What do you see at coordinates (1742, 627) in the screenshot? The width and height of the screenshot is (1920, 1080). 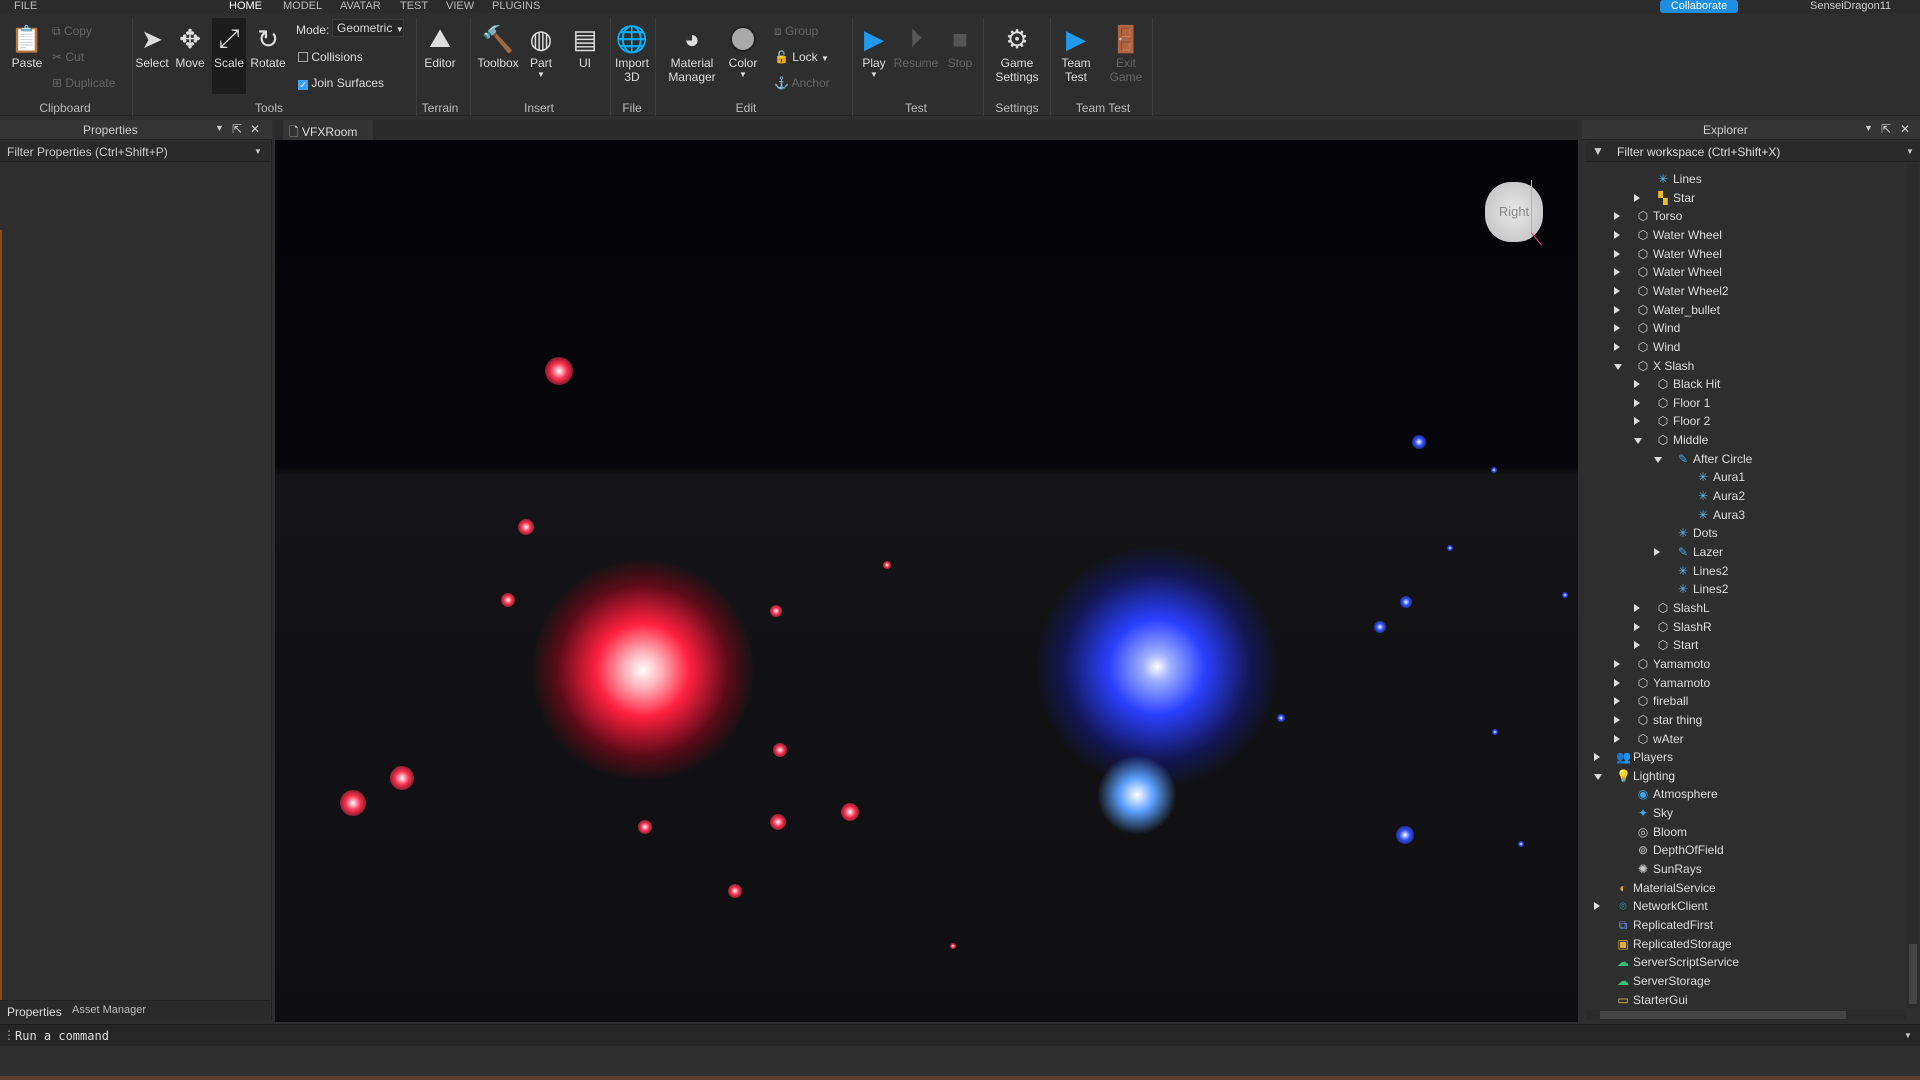 I see `tree-item: ⬡ SlashR` at bounding box center [1742, 627].